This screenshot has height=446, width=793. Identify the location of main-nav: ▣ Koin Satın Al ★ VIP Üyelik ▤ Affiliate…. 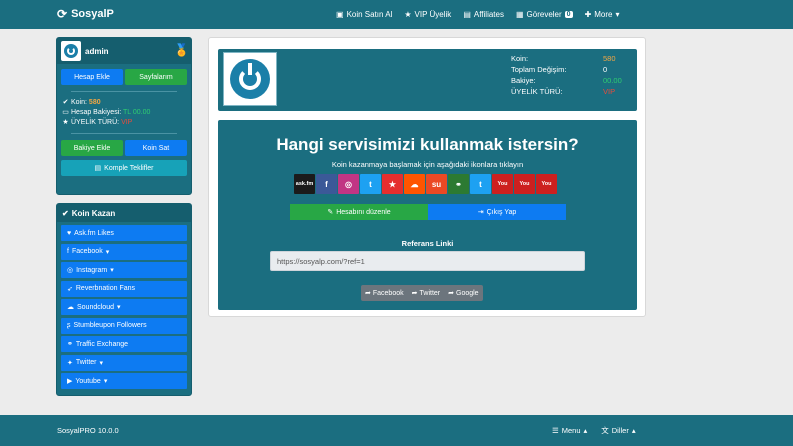
(478, 14).